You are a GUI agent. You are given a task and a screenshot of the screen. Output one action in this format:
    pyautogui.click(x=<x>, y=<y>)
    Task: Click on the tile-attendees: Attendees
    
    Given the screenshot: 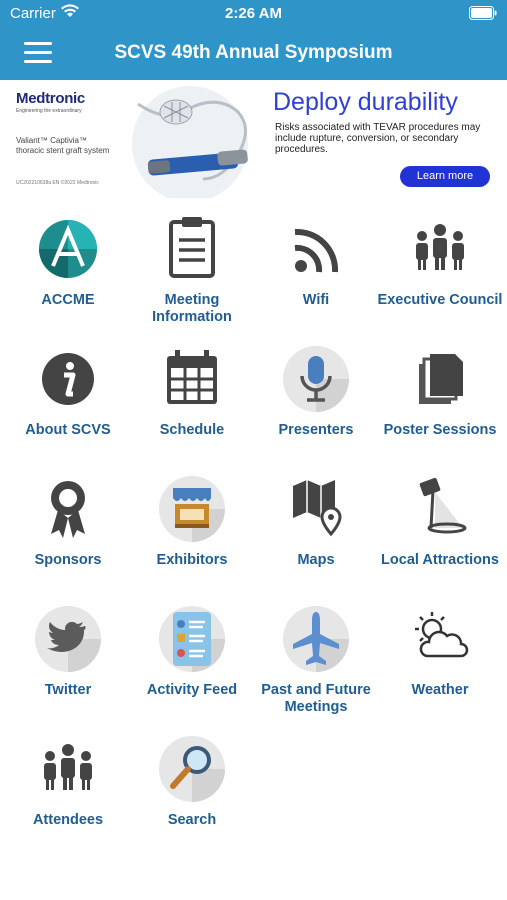 What is the action you would take?
    pyautogui.click(x=68, y=798)
    